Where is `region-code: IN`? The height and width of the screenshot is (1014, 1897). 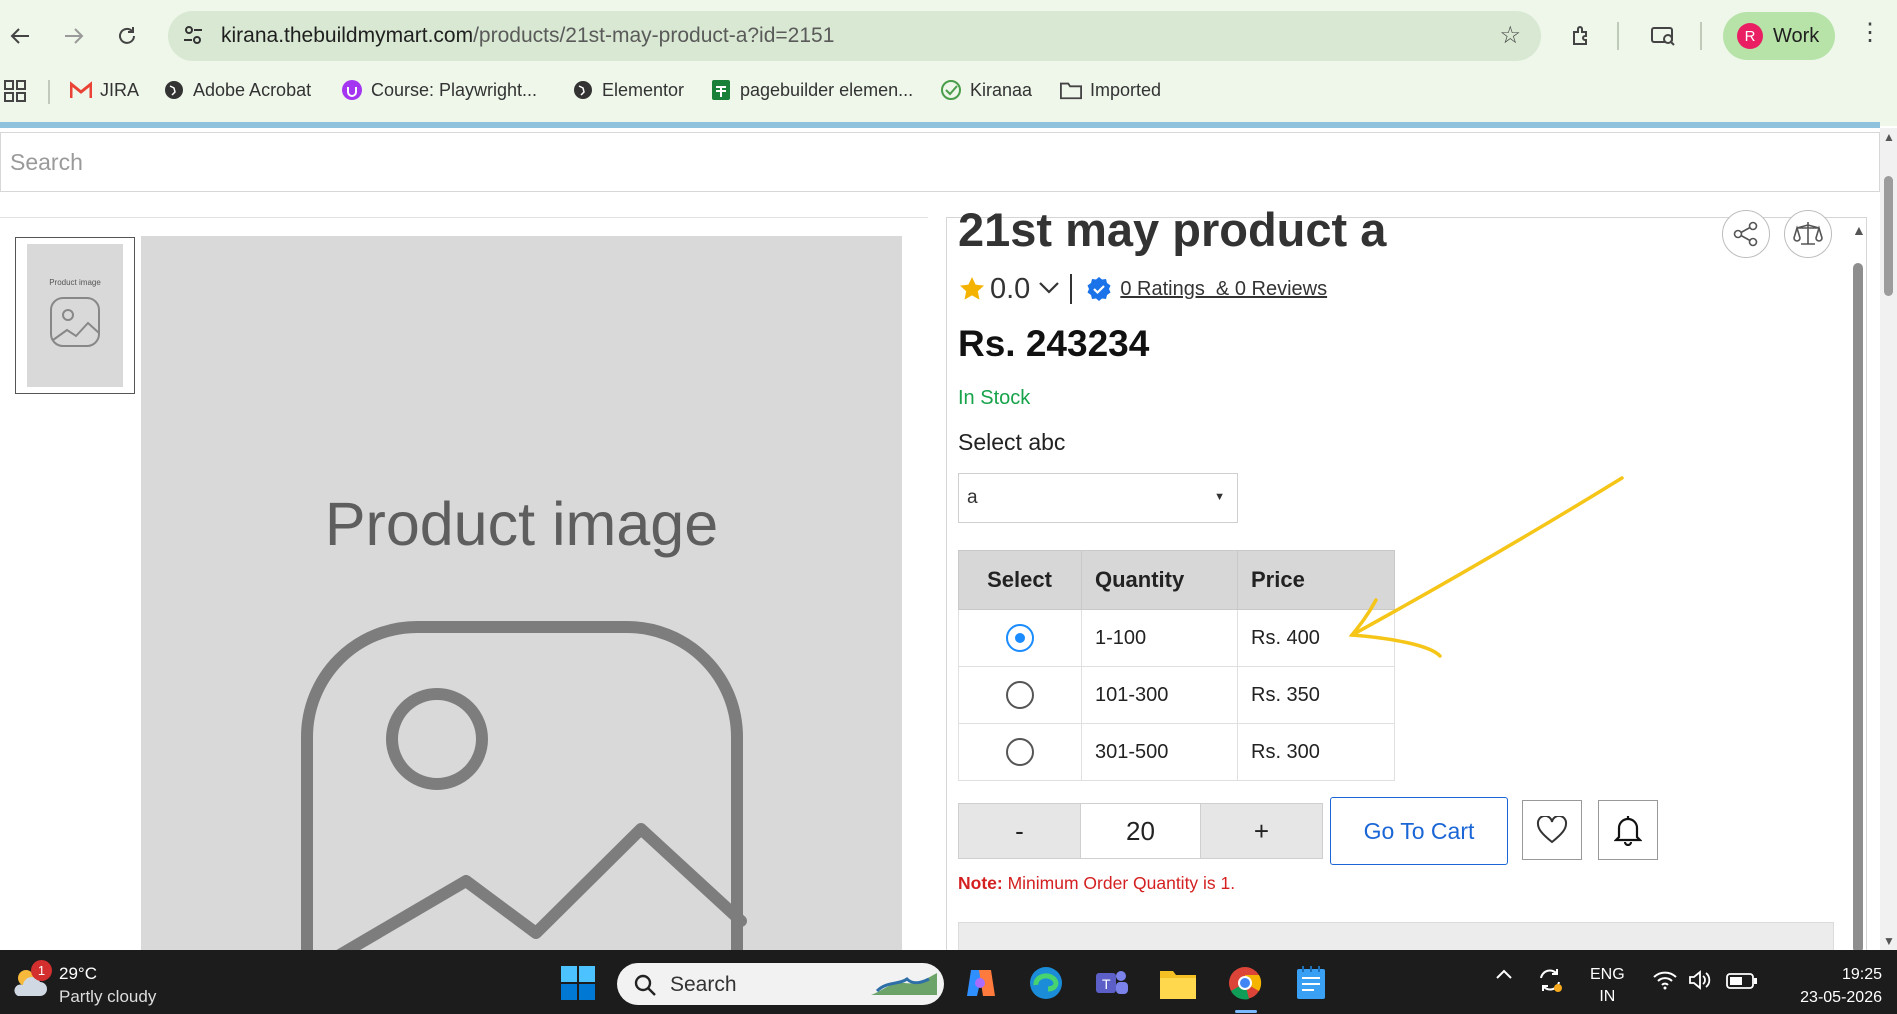
region-code: IN is located at coordinates (1607, 996).